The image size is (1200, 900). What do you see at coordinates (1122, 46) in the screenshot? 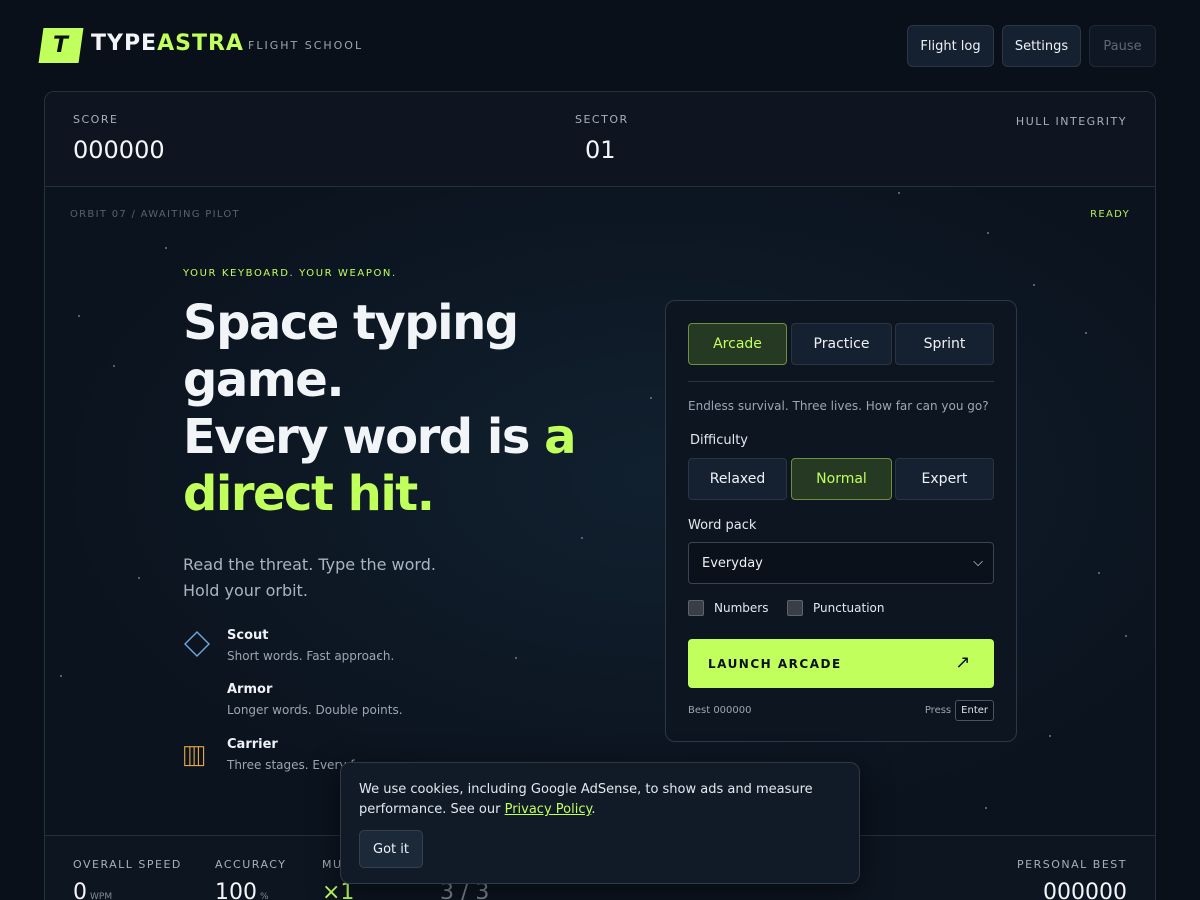
I see `pause-button: Pause` at bounding box center [1122, 46].